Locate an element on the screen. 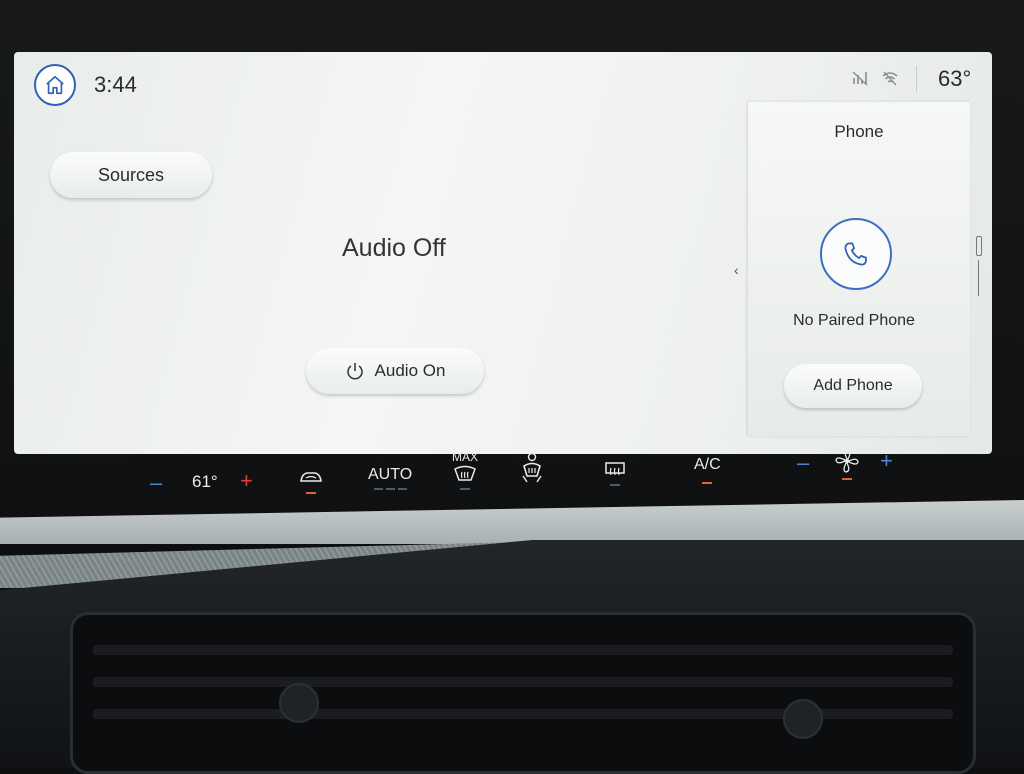  rear-defrost-icon is located at coordinates (615, 469).